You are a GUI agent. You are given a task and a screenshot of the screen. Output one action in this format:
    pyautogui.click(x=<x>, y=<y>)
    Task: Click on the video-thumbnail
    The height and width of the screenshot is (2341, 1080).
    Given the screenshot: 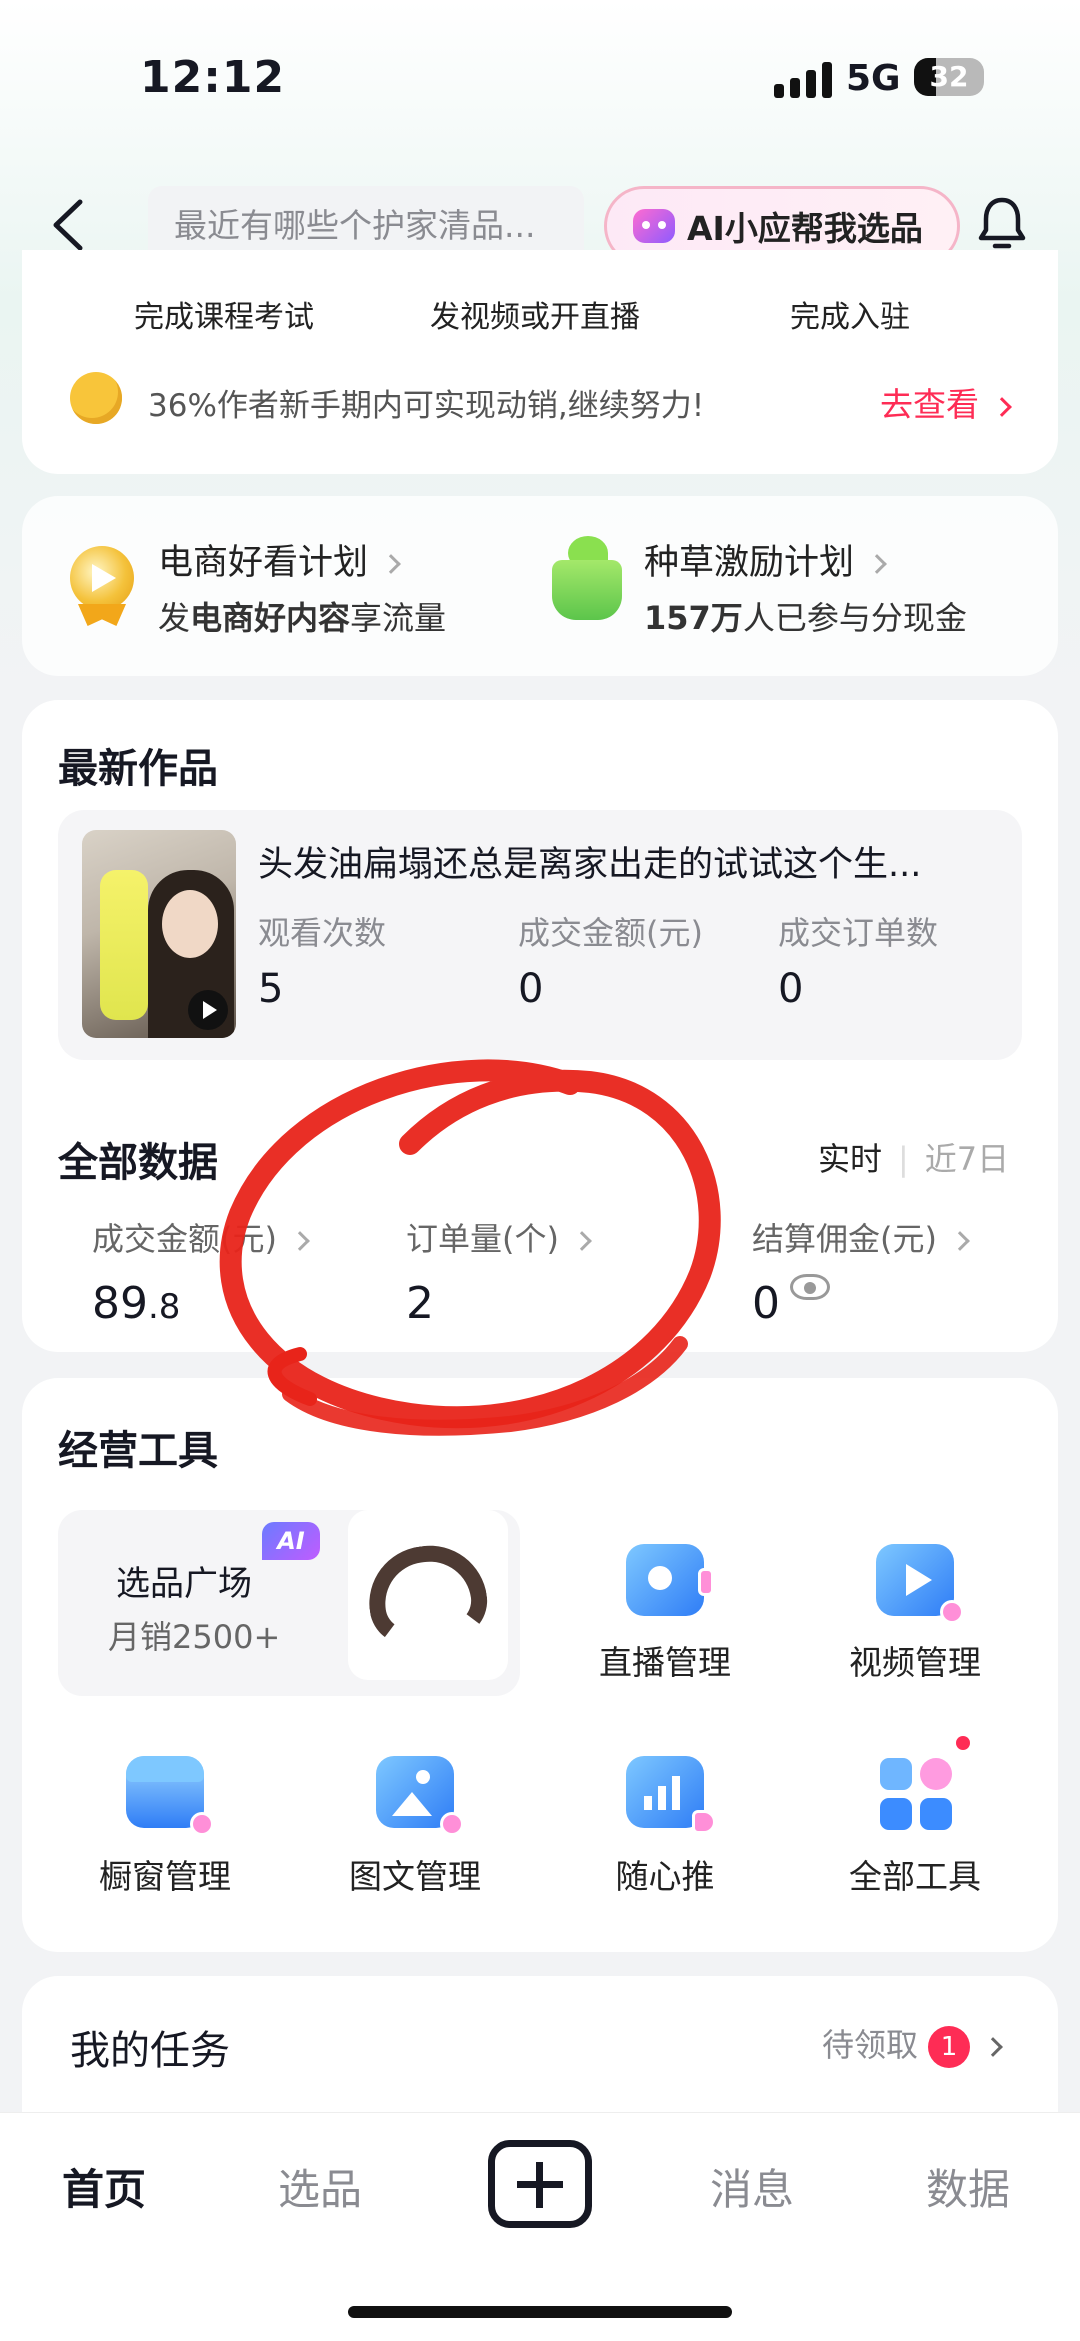 What is the action you would take?
    pyautogui.click(x=159, y=934)
    